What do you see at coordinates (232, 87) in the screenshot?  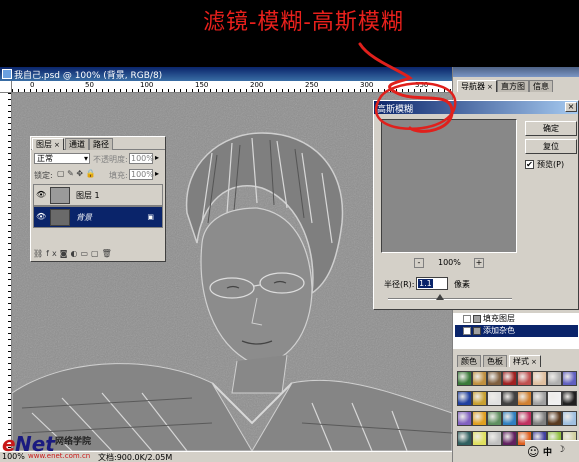 I see `horizontal-ruler: 0 50 100 150 200 250 300 350` at bounding box center [232, 87].